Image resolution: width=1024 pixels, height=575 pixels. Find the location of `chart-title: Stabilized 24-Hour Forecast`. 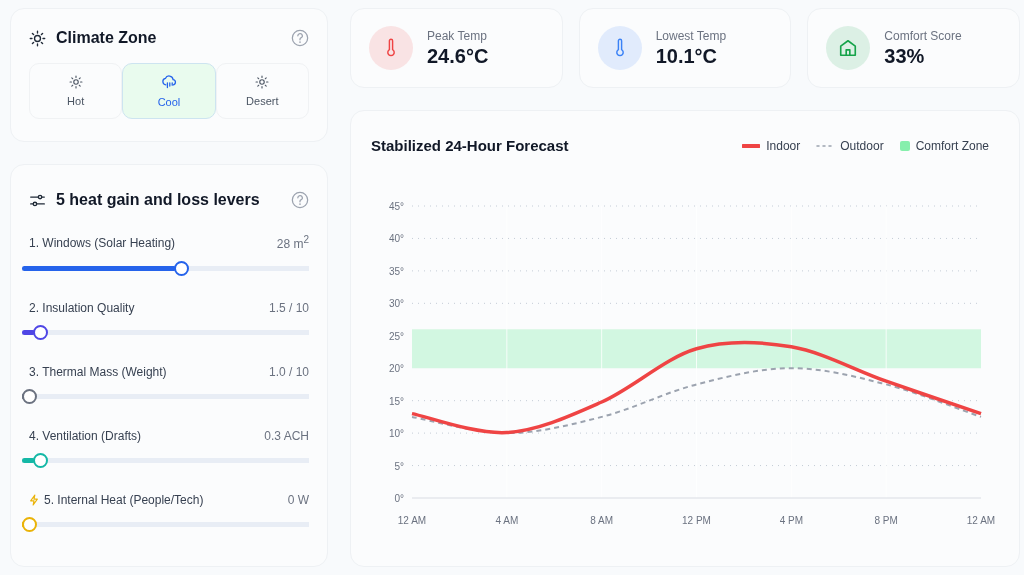

chart-title: Stabilized 24-Hour Forecast is located at coordinates (470, 145).